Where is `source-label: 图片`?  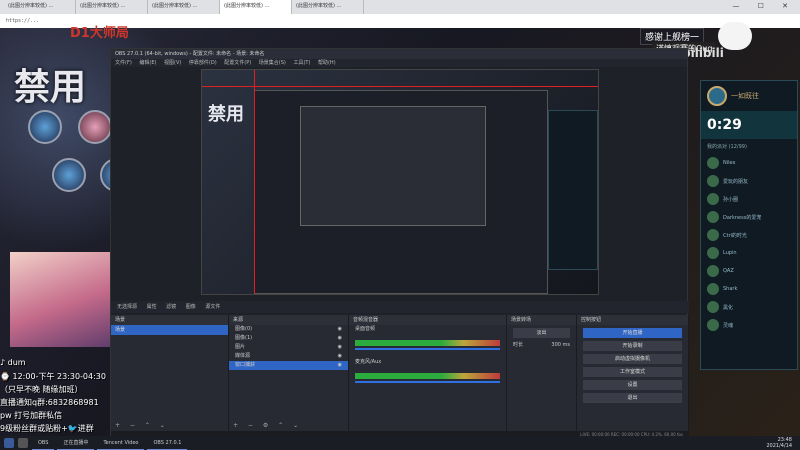 source-label: 图片 is located at coordinates (240, 347).